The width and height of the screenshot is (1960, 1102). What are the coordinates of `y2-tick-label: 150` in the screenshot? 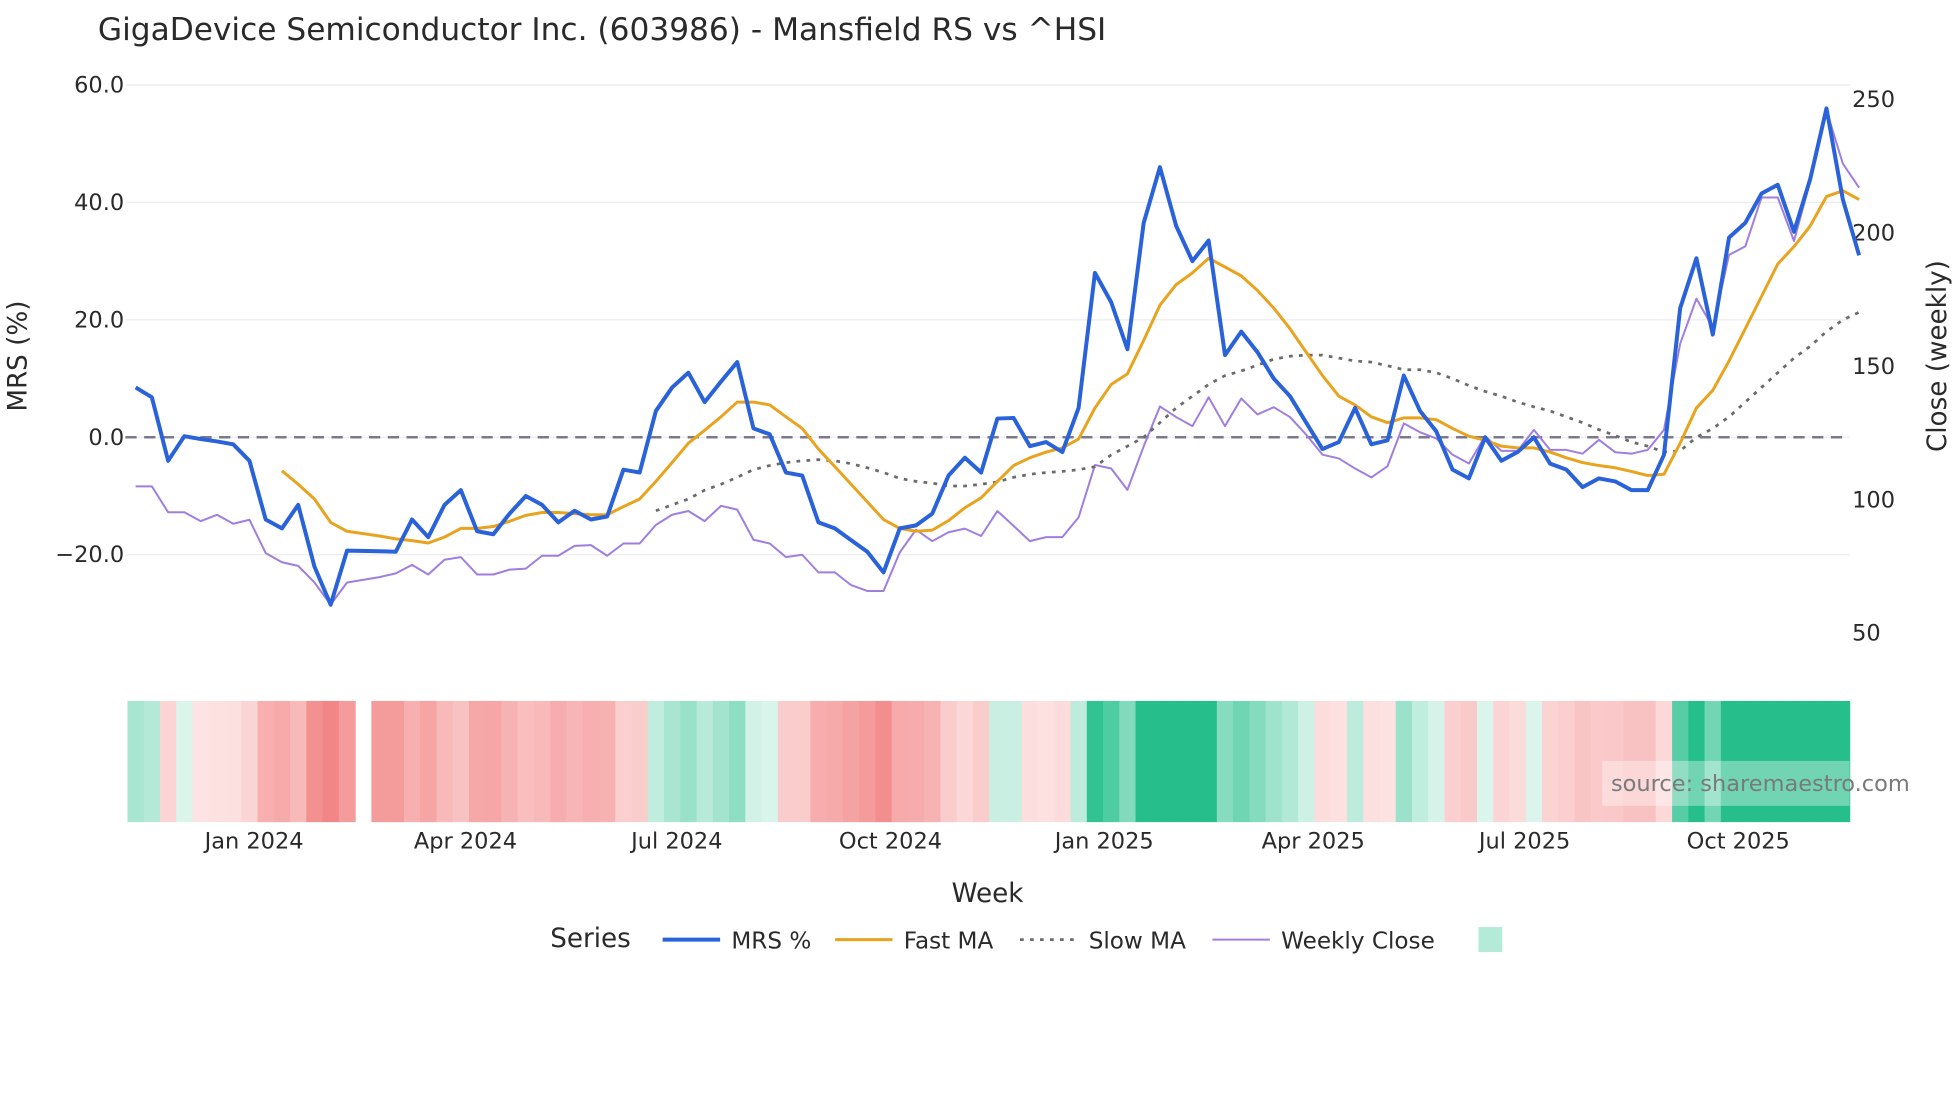 It's located at (1873, 367).